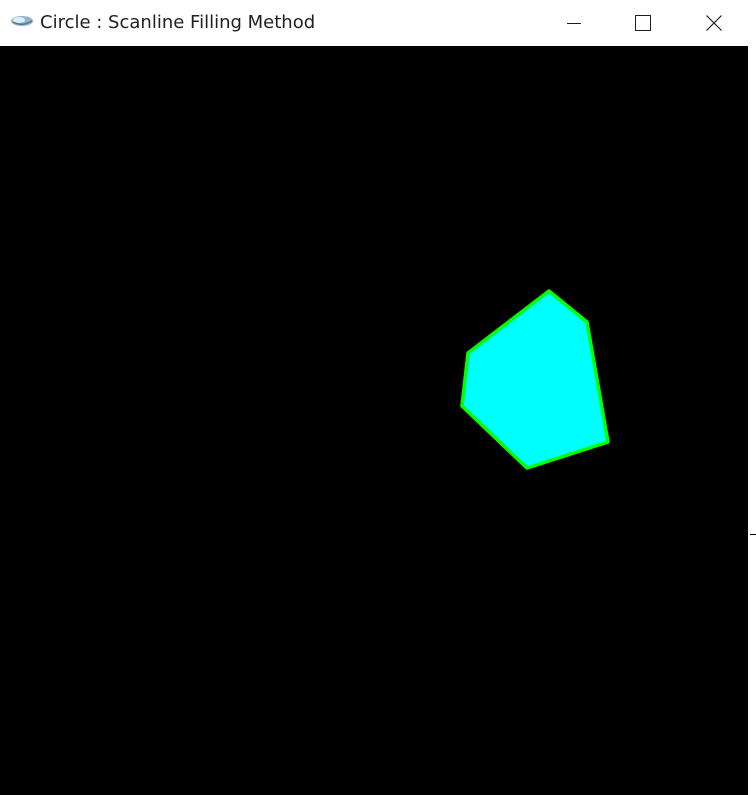  I want to click on title-bar: Circle : Scanline Filling Method, so click(374, 23).